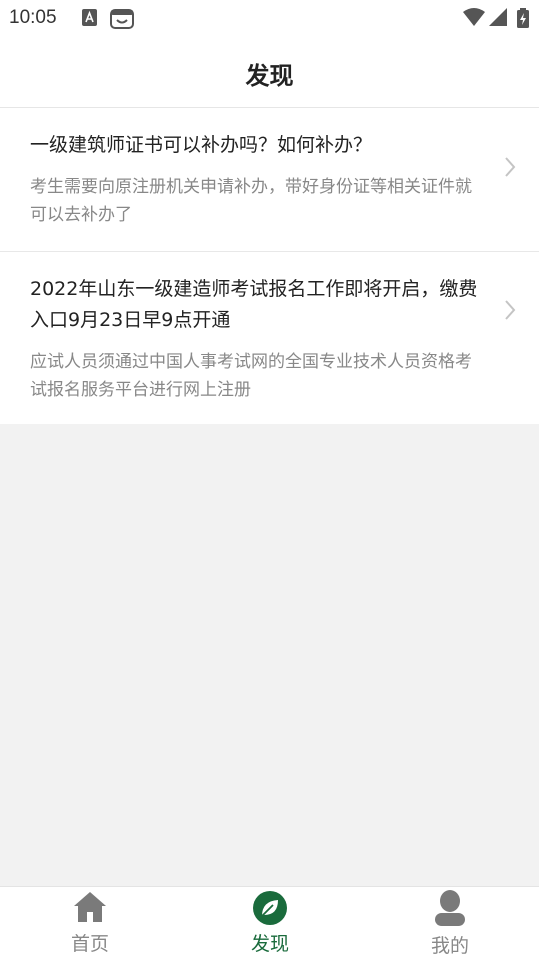  I want to click on article-summary: 考生需要向原注册机关申请补办，带好身份证等相关证件就可以去补办了, so click(251, 201).